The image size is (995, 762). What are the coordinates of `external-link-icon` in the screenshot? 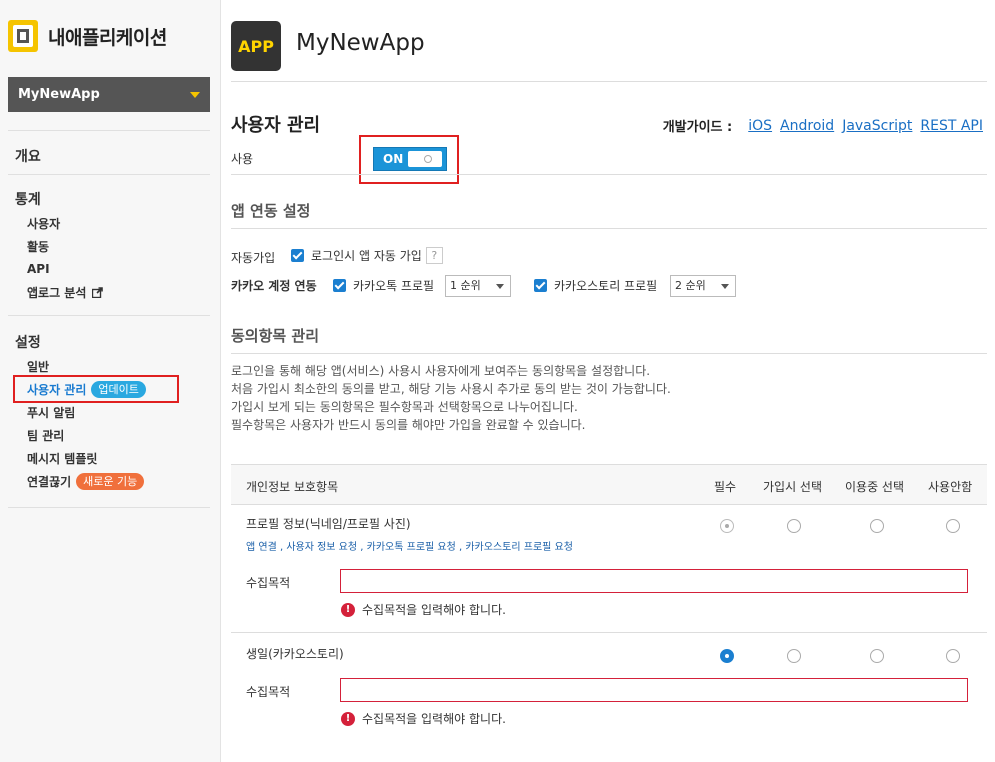 It's located at (98, 292).